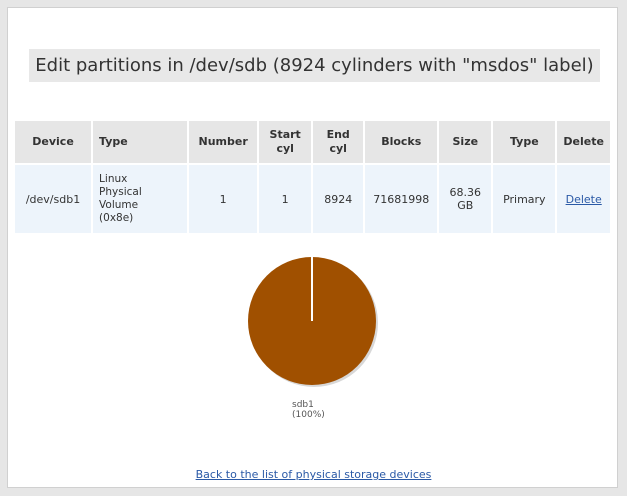 The width and height of the screenshot is (627, 496). What do you see at coordinates (525, 198) in the screenshot?
I see `cell-ptype: Primary` at bounding box center [525, 198].